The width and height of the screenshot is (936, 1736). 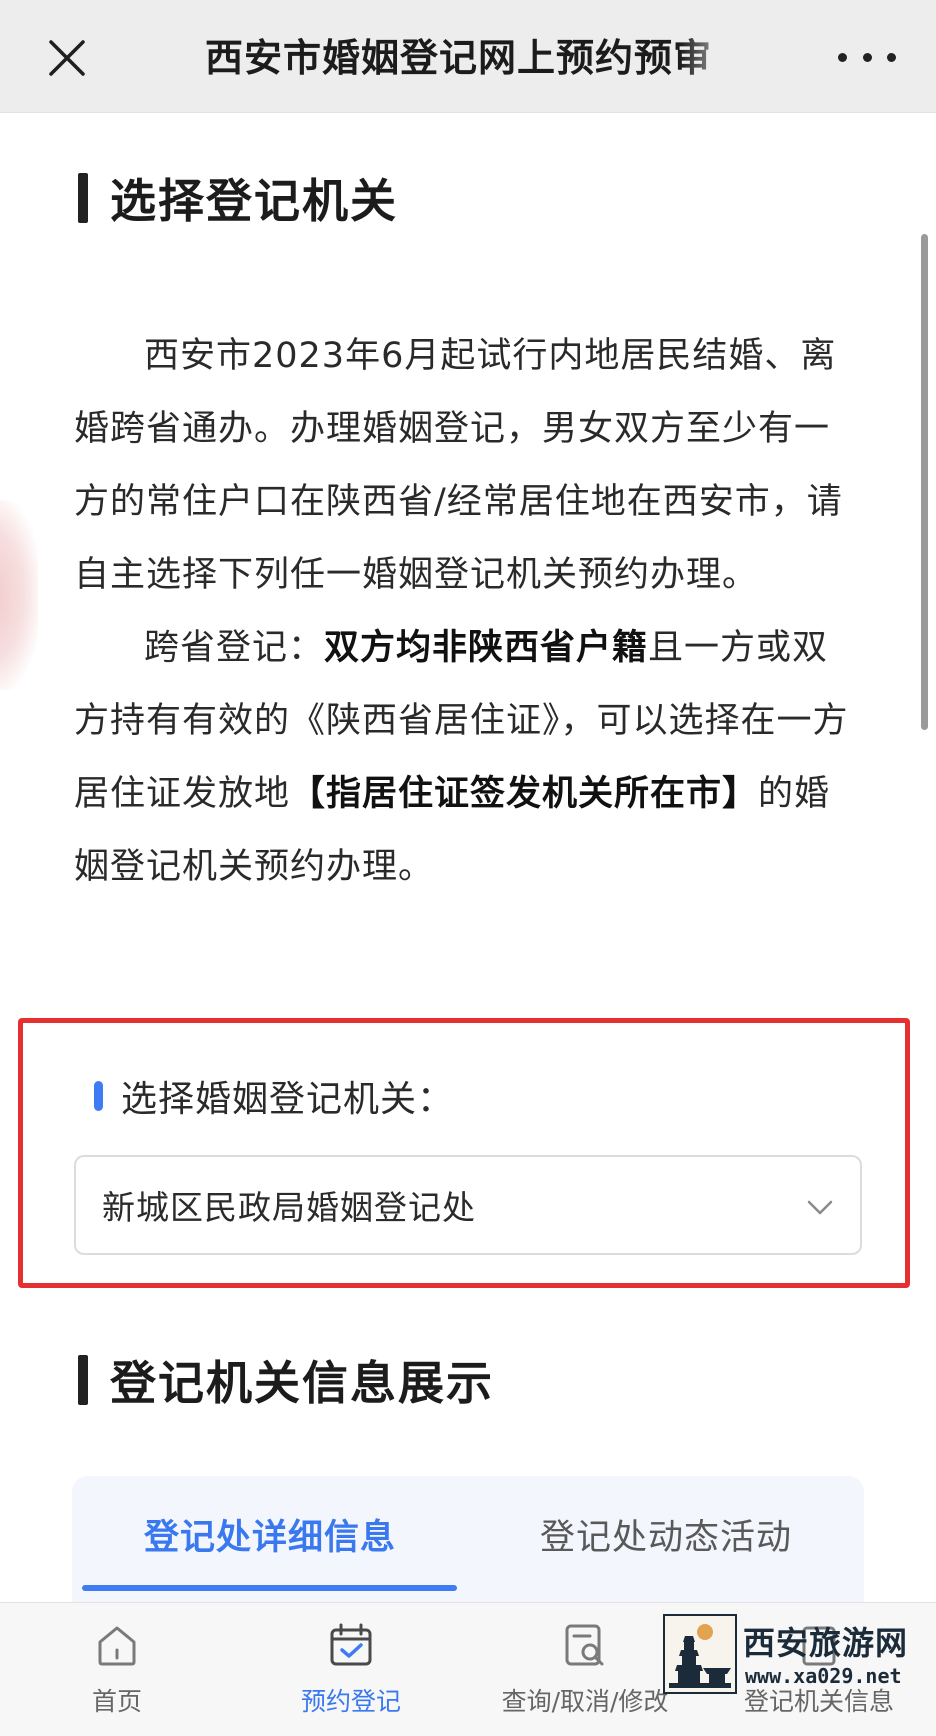 What do you see at coordinates (584, 1645) in the screenshot?
I see `search-document-icon` at bounding box center [584, 1645].